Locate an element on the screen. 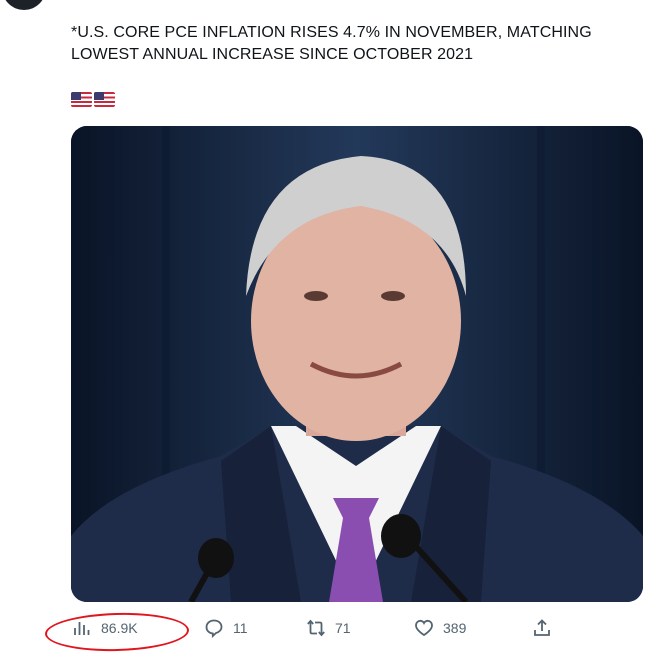  flag-emojis is located at coordinates (93, 99).